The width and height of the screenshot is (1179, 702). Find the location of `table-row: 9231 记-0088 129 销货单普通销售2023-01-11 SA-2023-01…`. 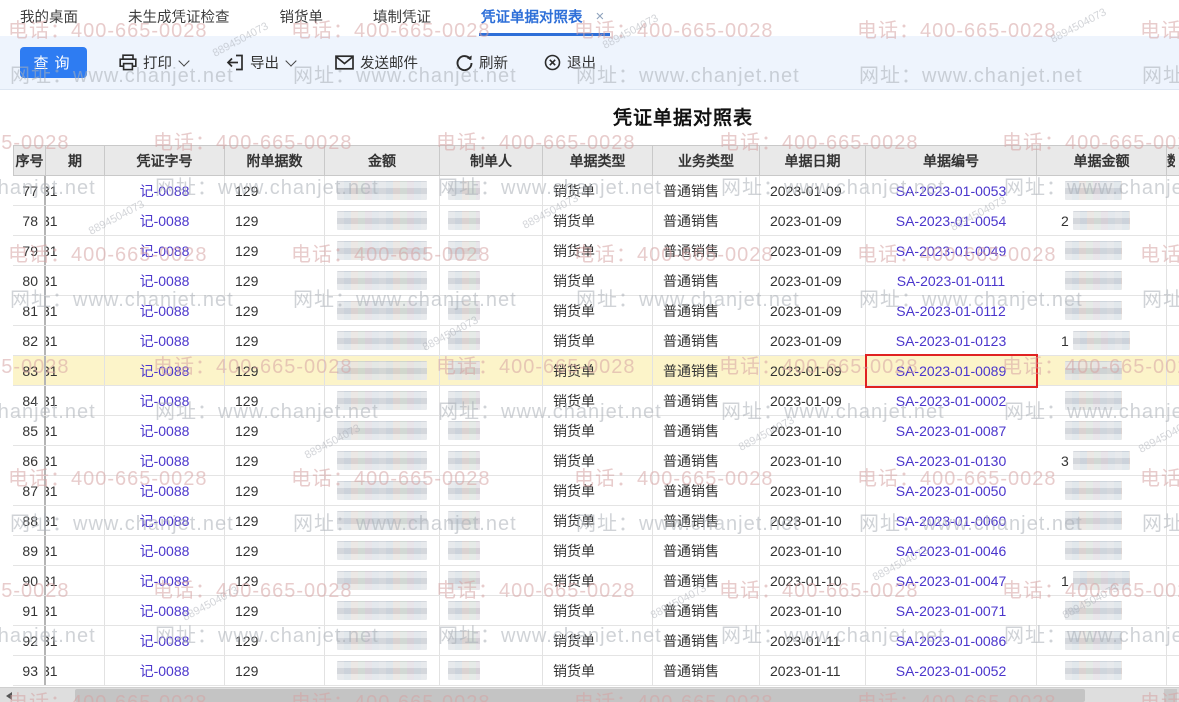

table-row: 9231 记-0088 129 销货单普通销售2023-01-11 SA-2023-01… is located at coordinates (596, 641).